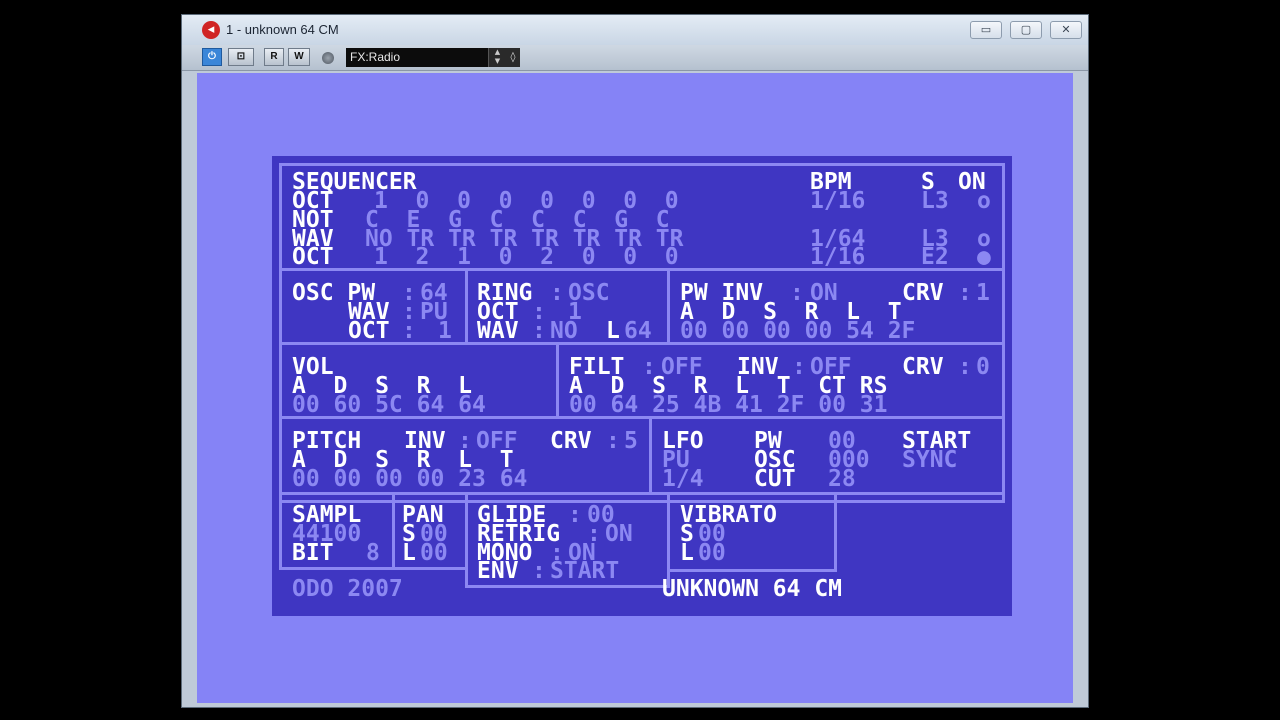 This screenshot has height=720, width=1280. What do you see at coordinates (513, 57) in the screenshot?
I see `preset-menu-icon: ◊` at bounding box center [513, 57].